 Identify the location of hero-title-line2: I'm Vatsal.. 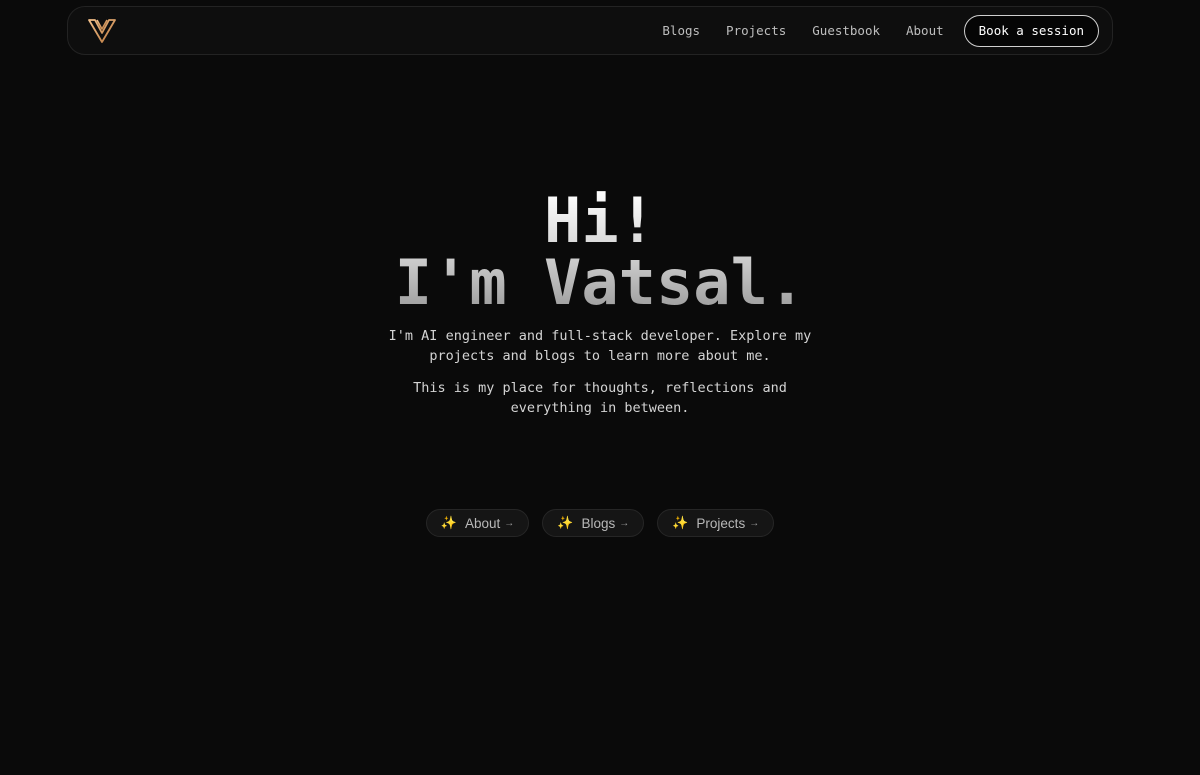
(600, 282).